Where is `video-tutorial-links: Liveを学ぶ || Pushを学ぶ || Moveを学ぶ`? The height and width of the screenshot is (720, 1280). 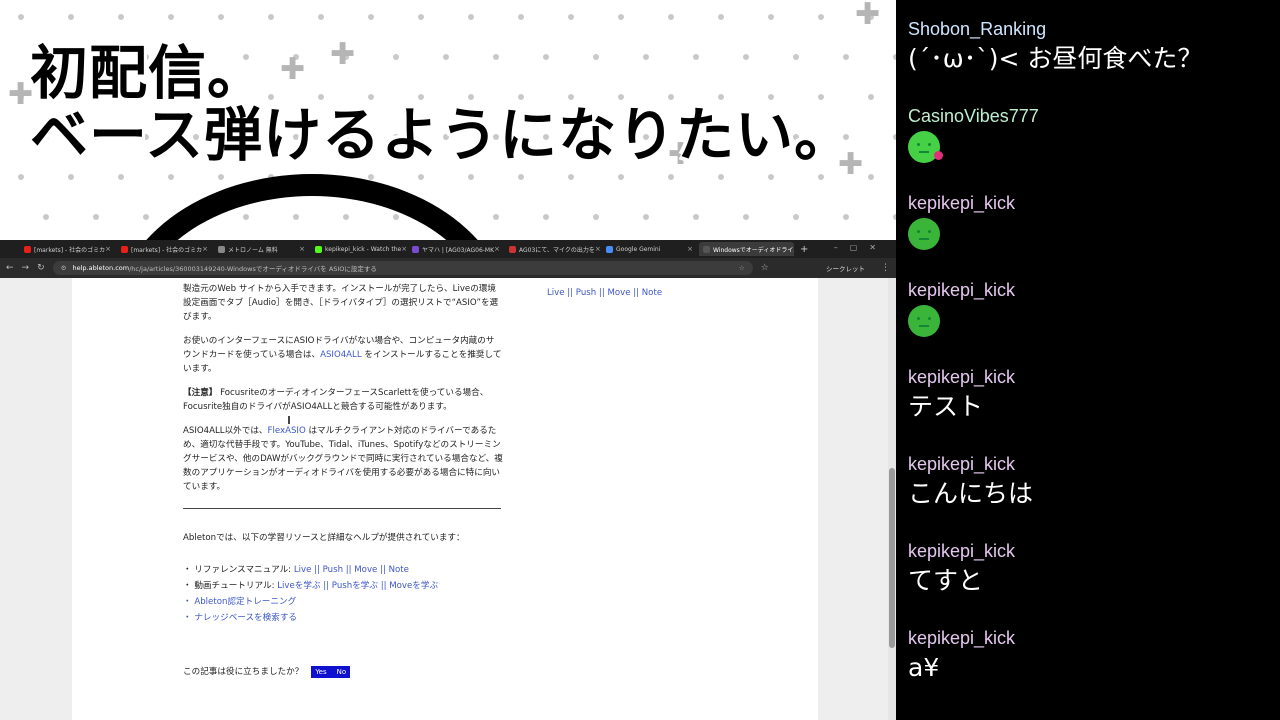 video-tutorial-links: Liveを学ぶ || Pushを学ぶ || Moveを学ぶ is located at coordinates (357, 586).